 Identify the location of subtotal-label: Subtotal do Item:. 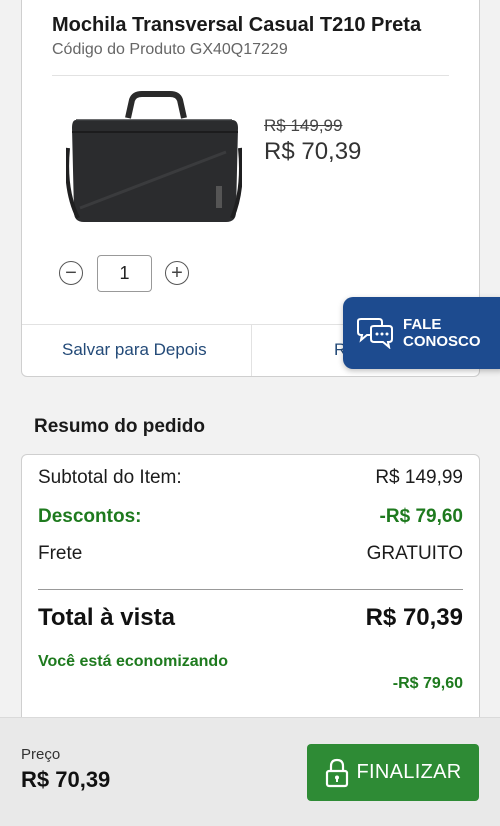
(110, 477).